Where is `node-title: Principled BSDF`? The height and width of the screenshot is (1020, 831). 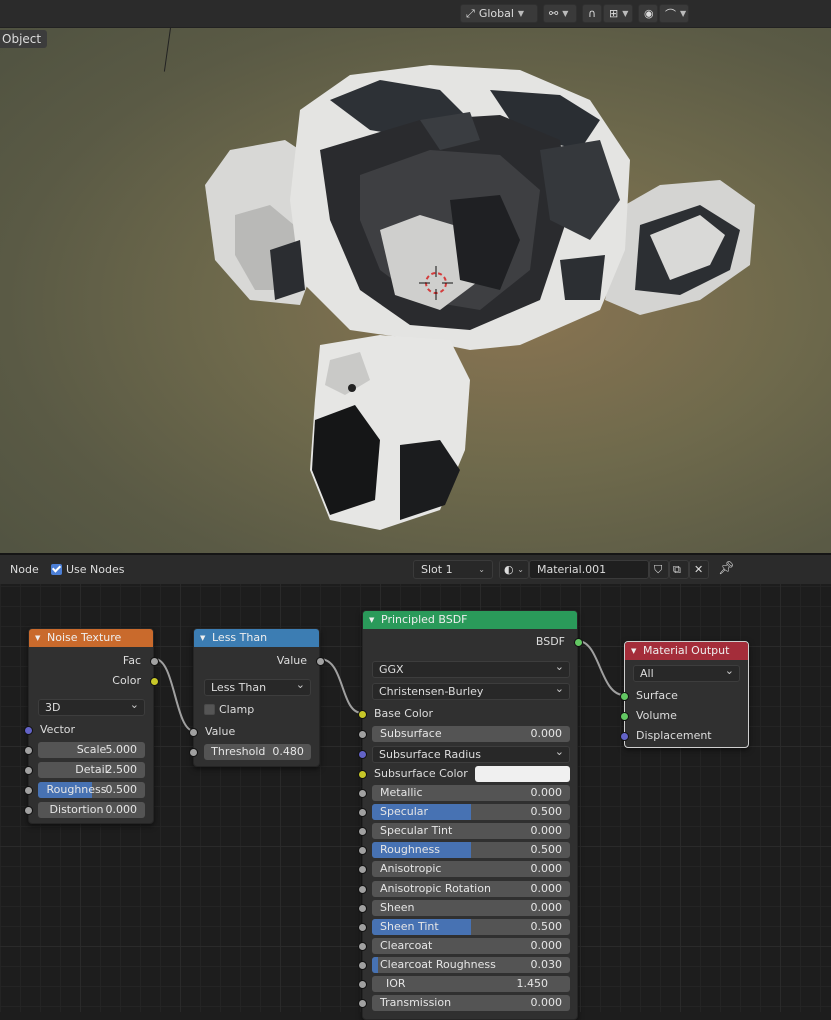 node-title: Principled BSDF is located at coordinates (470, 620).